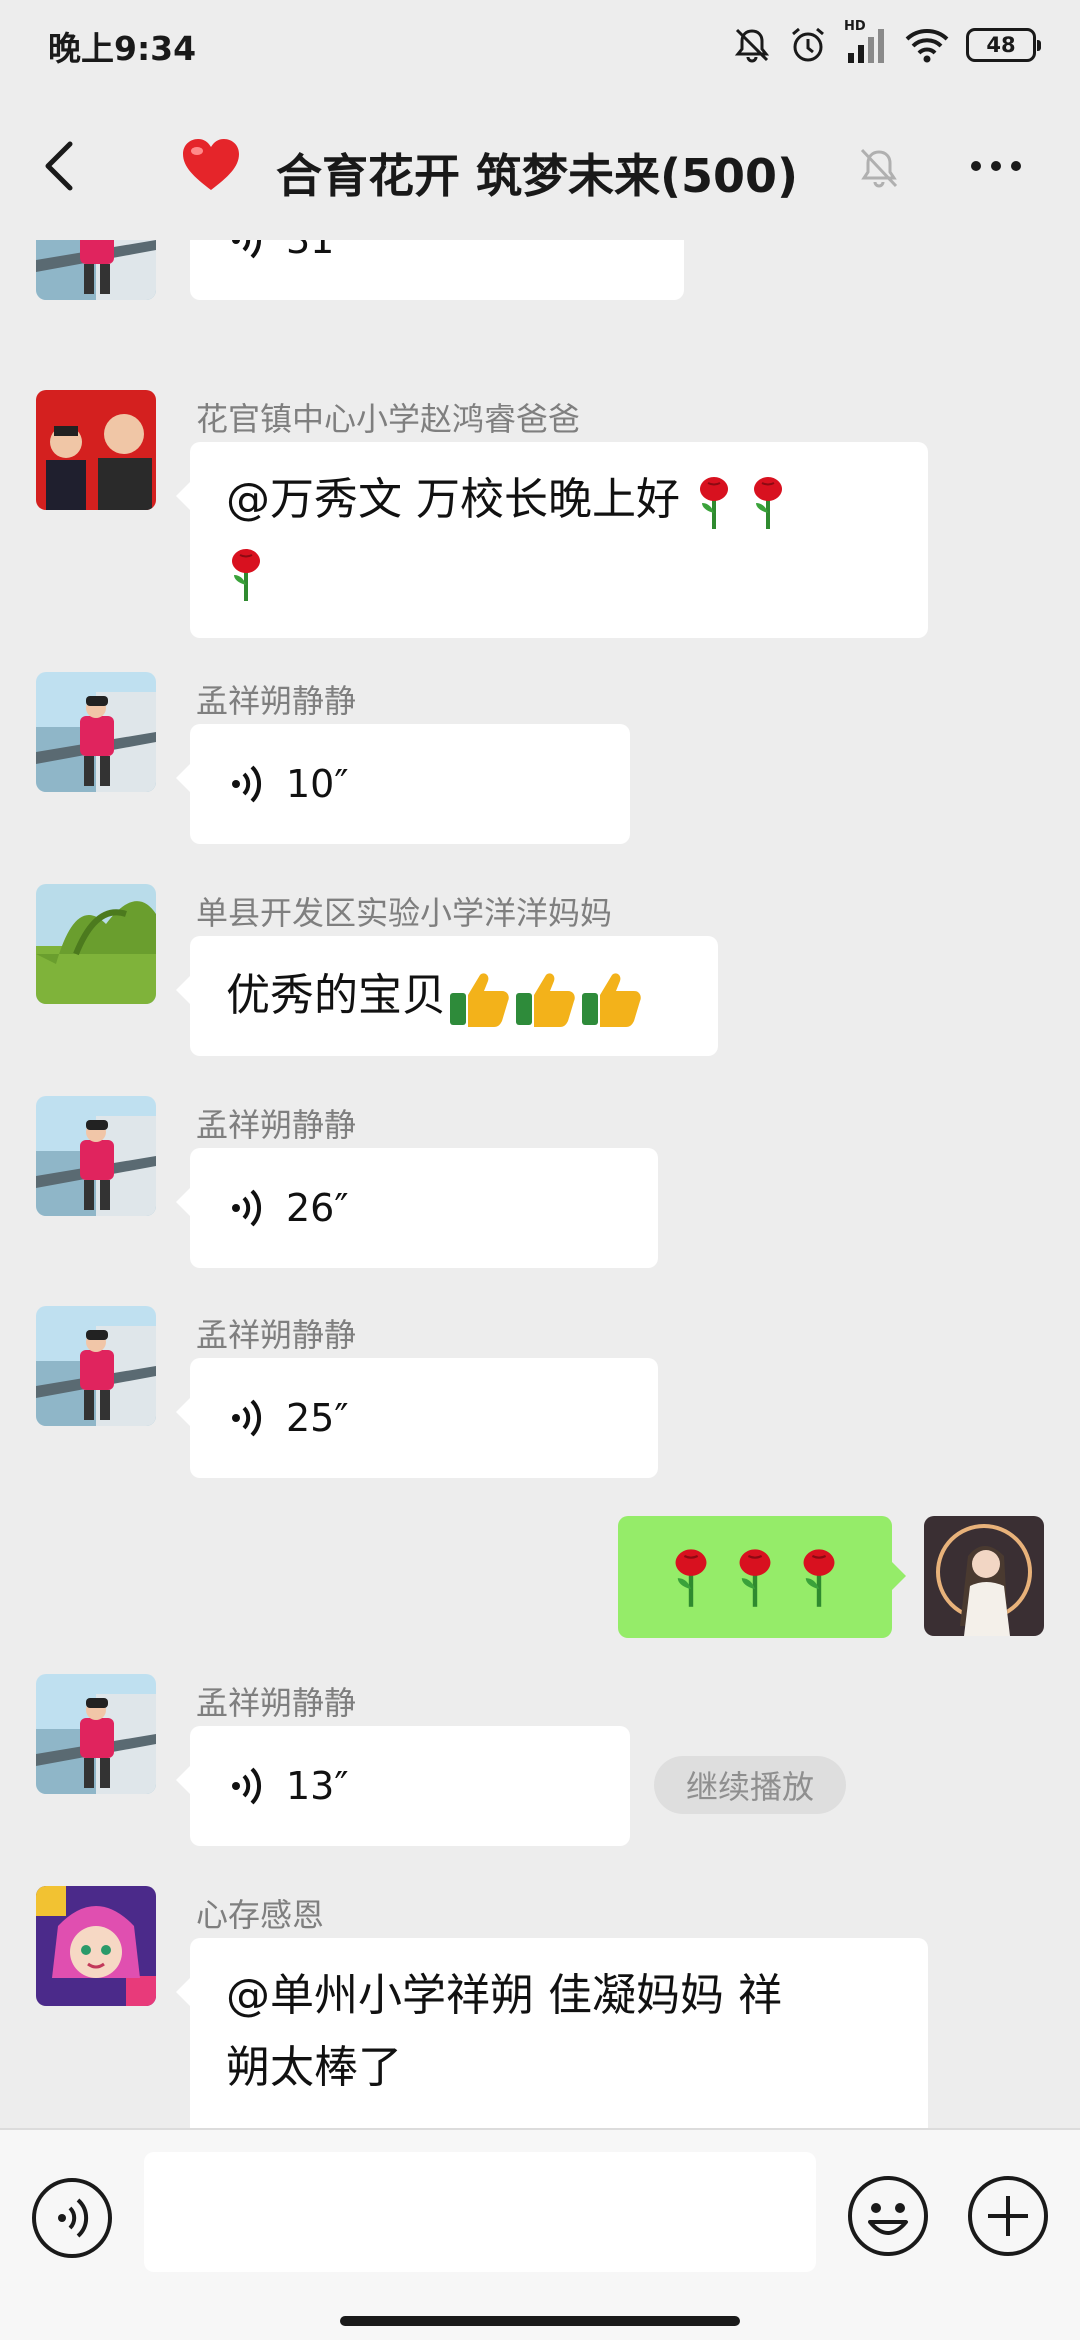  I want to click on alarm-icon, so click(808, 45).